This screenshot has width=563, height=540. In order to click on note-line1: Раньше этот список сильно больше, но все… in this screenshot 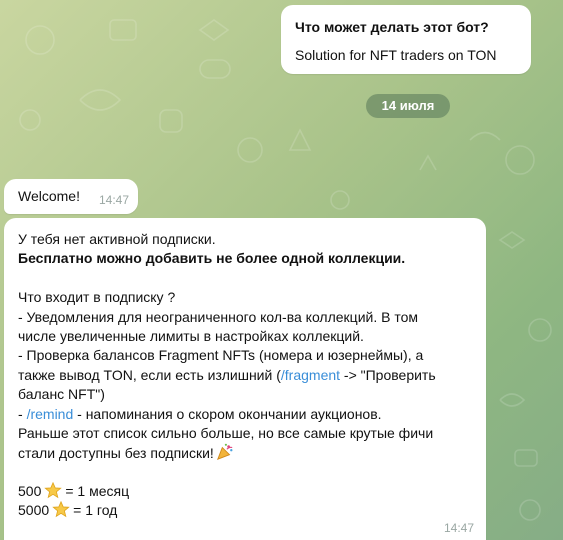, I will do `click(226, 432)`.